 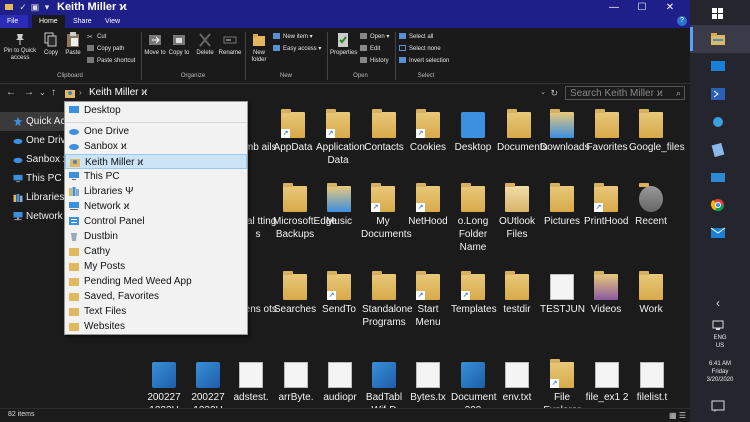 What do you see at coordinates (23, 7) in the screenshot?
I see `properties-quick-icon: ✓` at bounding box center [23, 7].